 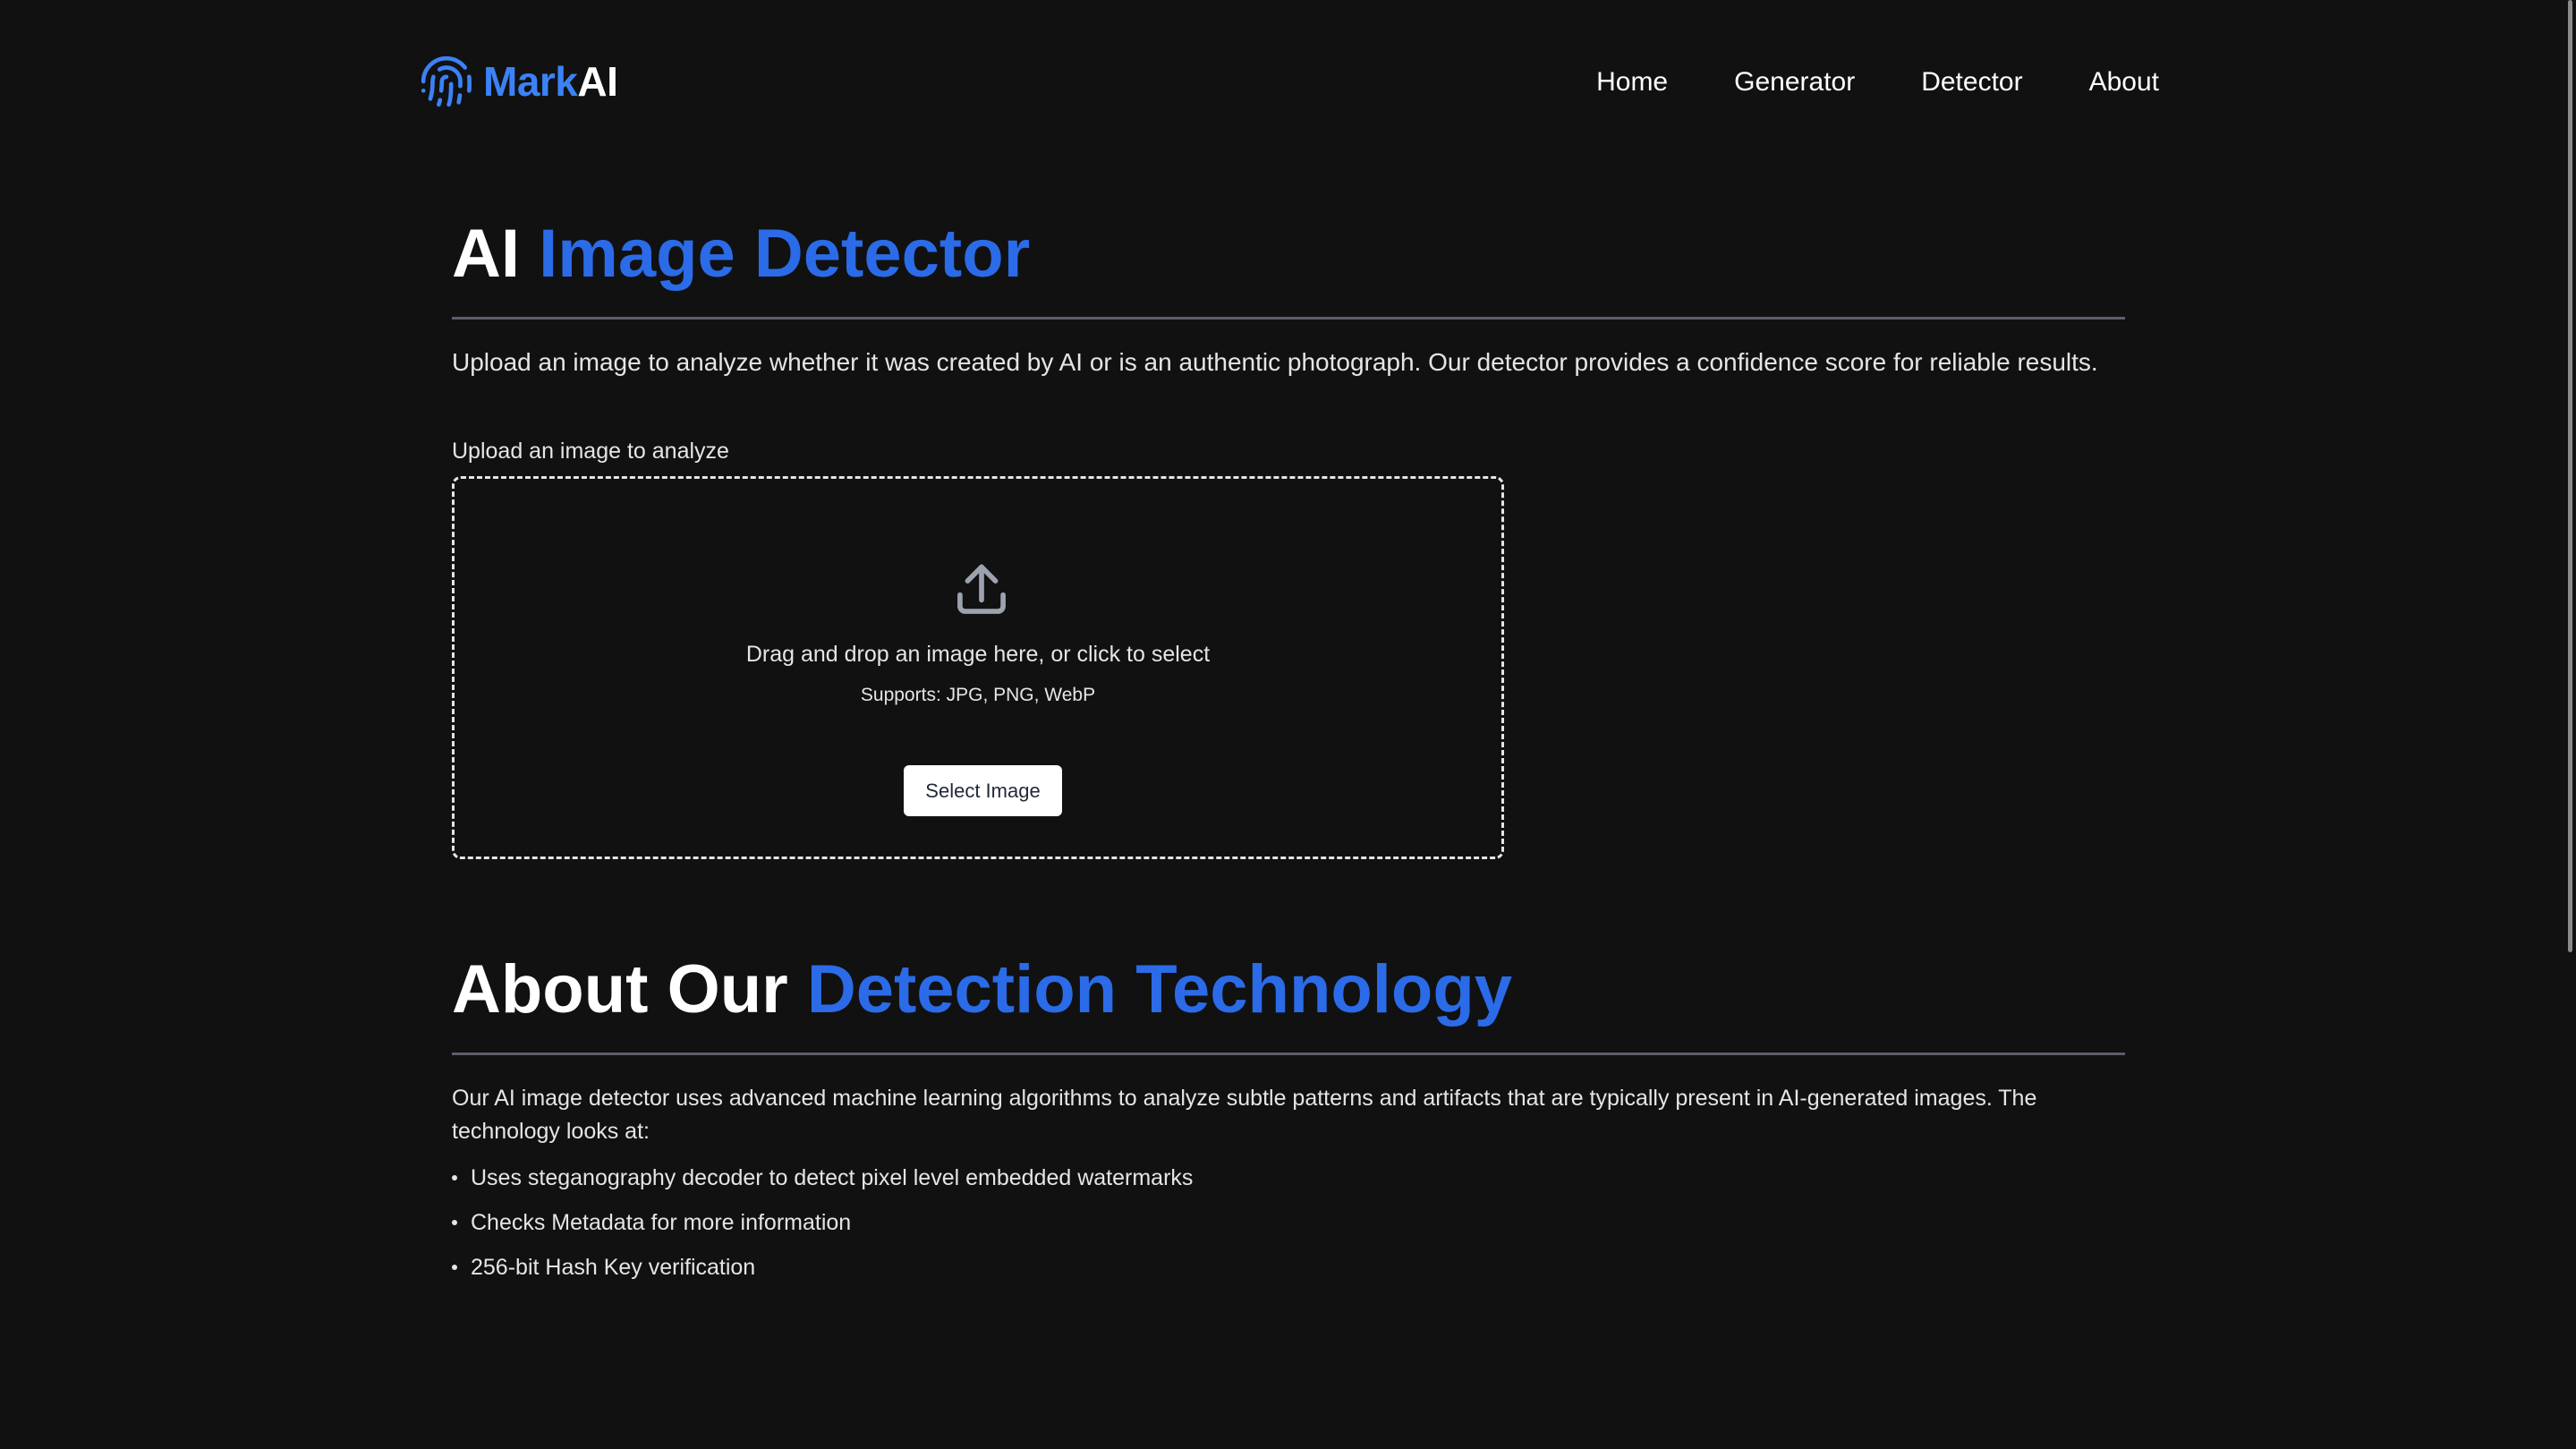 What do you see at coordinates (1288, 254) in the screenshot?
I see `page-title: AI Image Detector` at bounding box center [1288, 254].